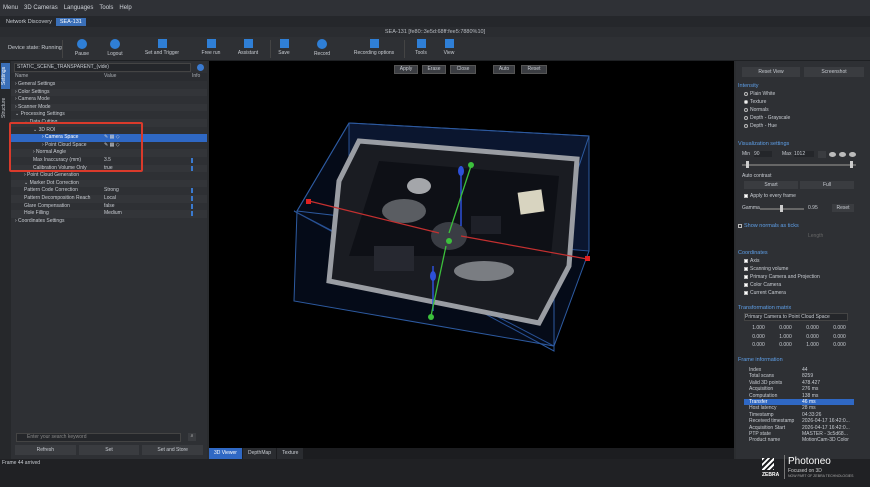  What do you see at coordinates (109, 450) in the screenshot?
I see `set-button: Set` at bounding box center [109, 450].